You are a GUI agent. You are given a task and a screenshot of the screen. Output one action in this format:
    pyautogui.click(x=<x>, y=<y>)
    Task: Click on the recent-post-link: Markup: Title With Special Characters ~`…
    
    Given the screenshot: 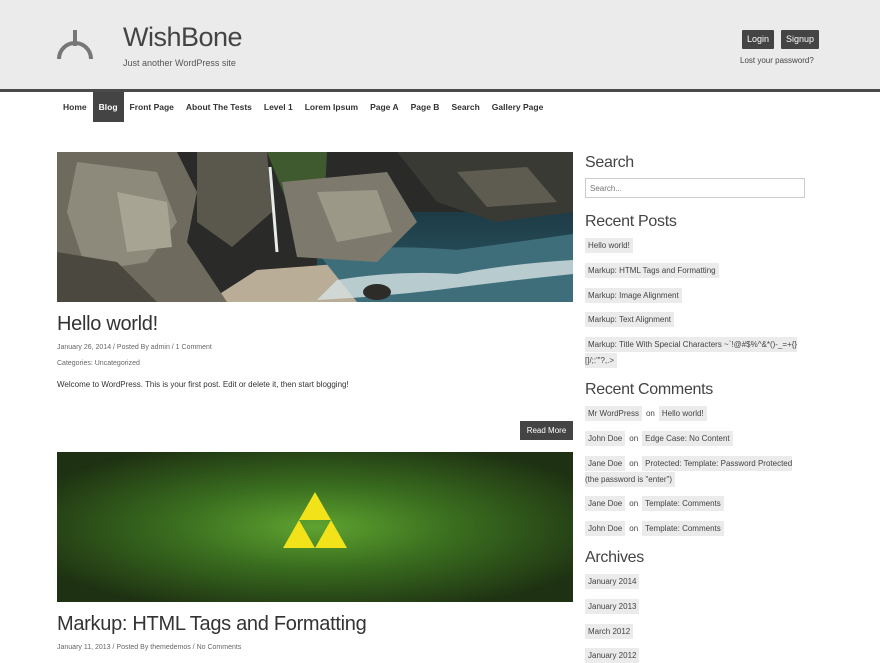 What is the action you would take?
    pyautogui.click(x=696, y=353)
    